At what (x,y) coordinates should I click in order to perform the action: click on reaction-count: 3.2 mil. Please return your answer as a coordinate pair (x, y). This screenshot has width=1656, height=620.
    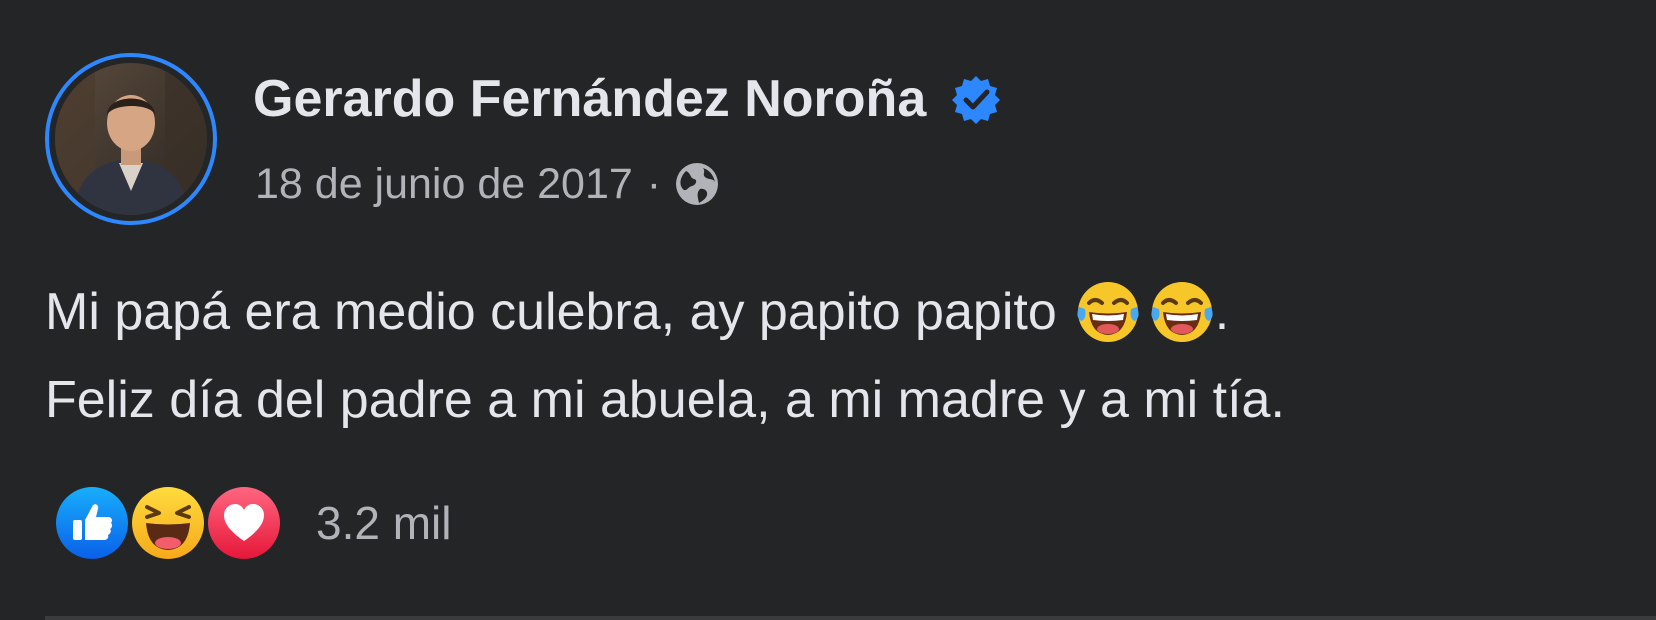
    Looking at the image, I should click on (383, 523).